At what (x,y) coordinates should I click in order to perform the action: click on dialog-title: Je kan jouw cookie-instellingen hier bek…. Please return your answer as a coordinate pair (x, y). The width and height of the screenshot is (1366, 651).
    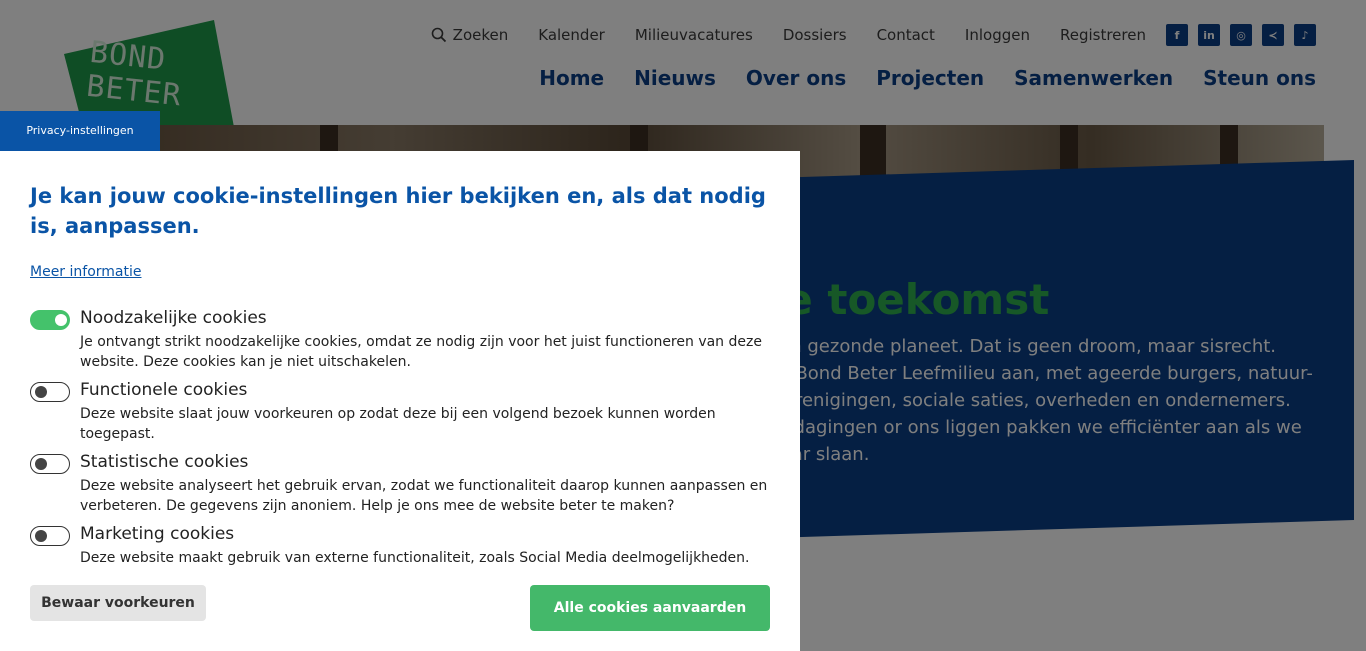
    Looking at the image, I should click on (398, 211).